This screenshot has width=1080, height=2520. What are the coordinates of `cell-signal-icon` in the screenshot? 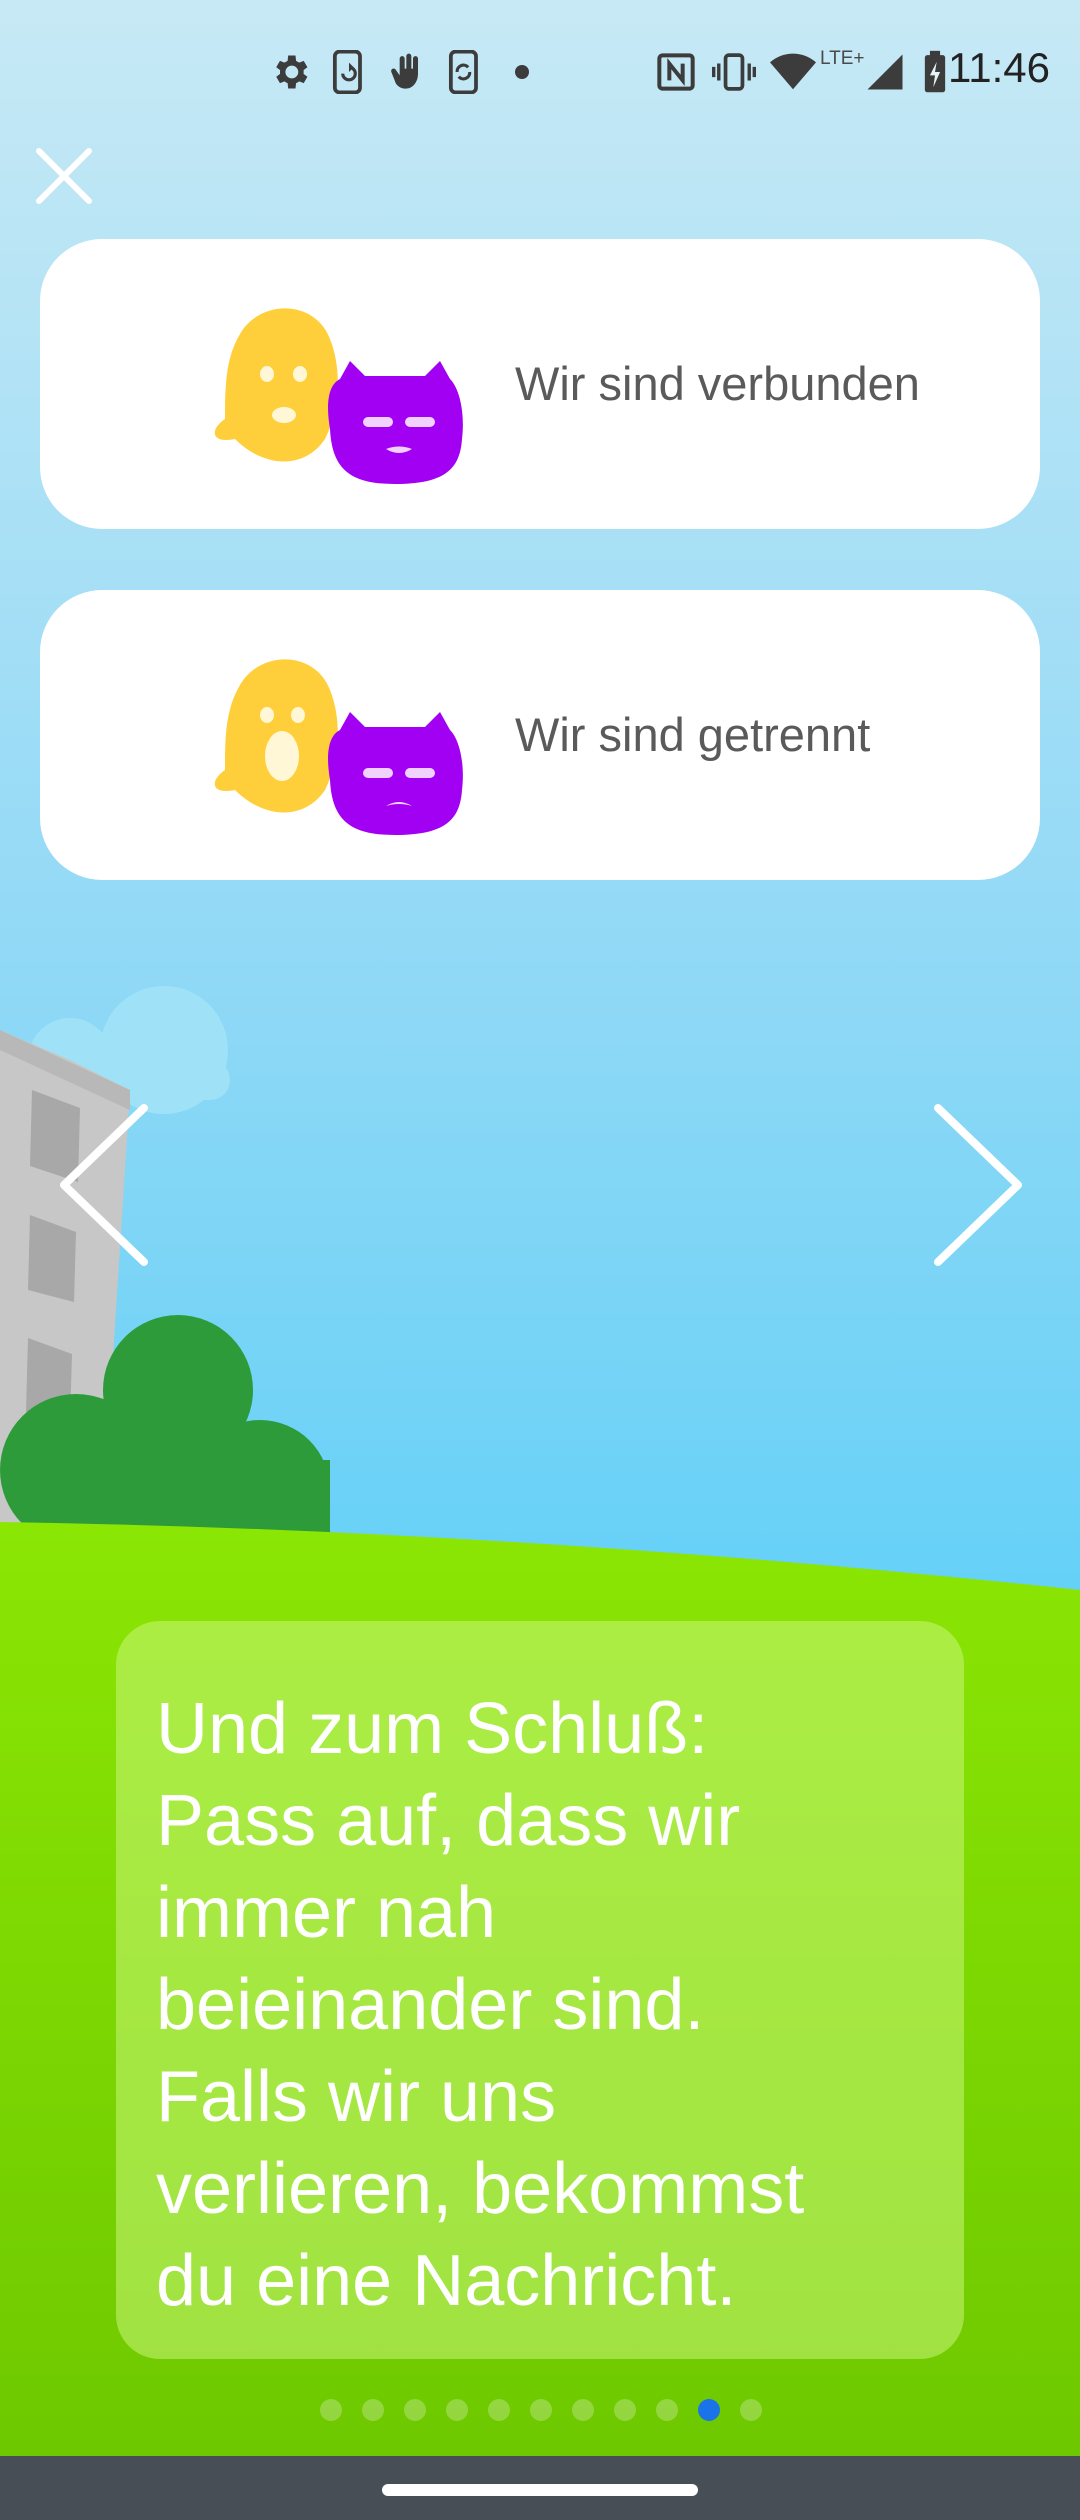 It's located at (885, 72).